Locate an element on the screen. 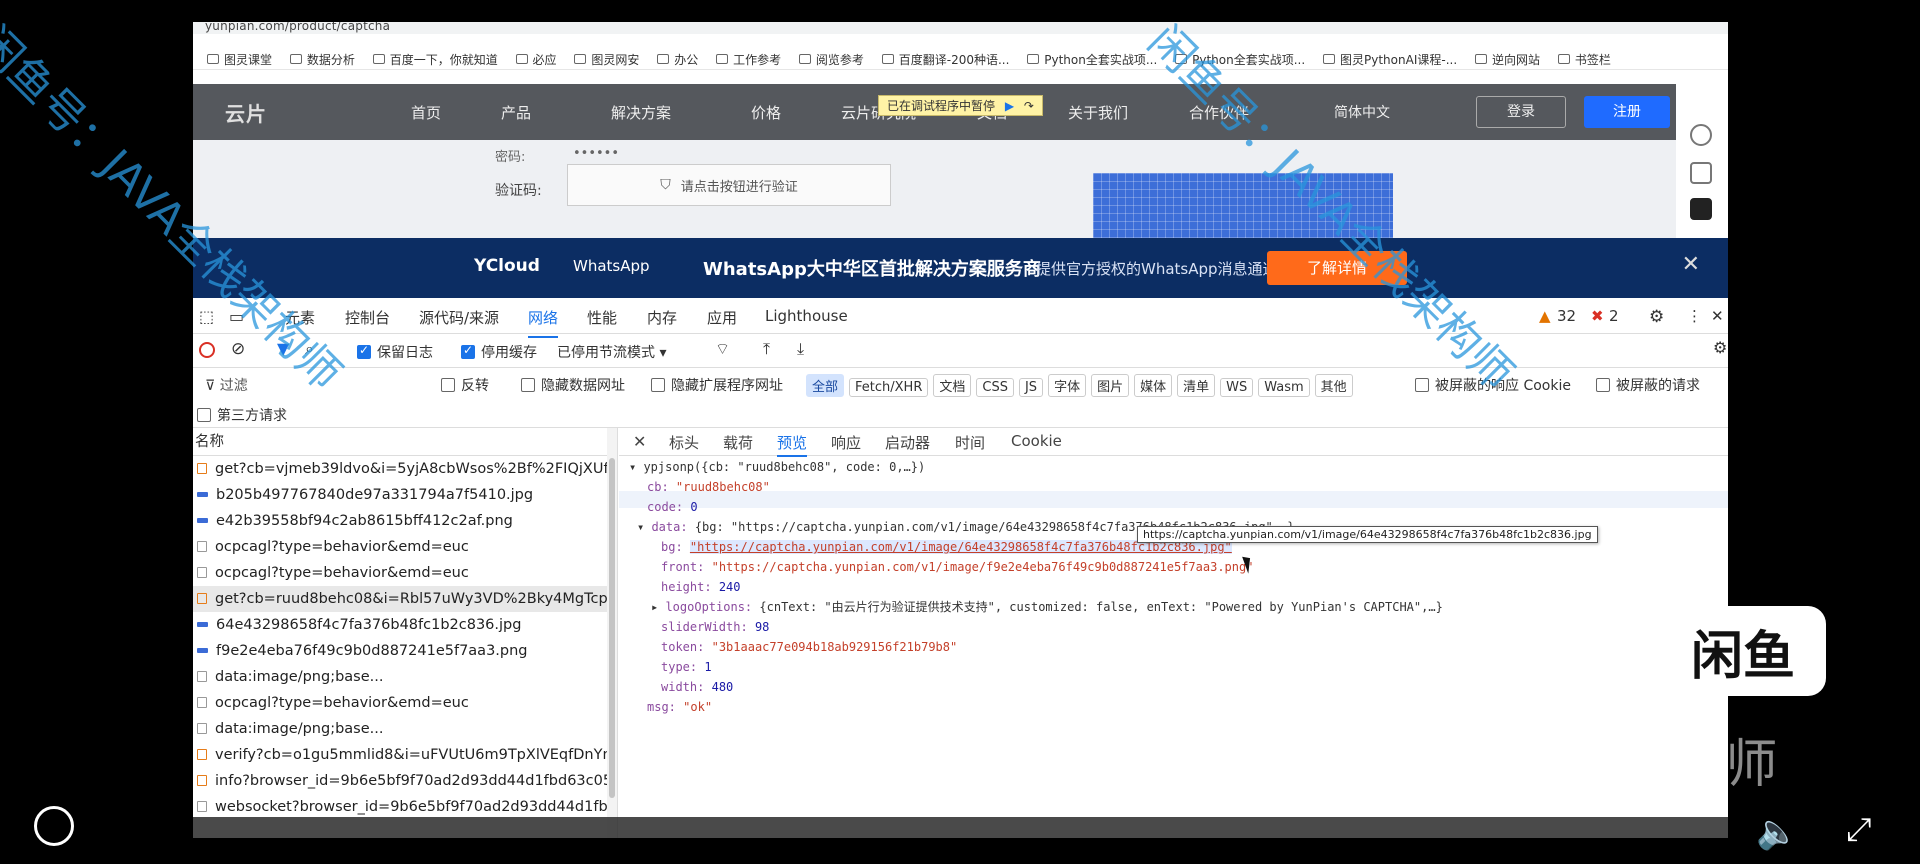 This screenshot has width=1920, height=864. register-button: 注册 is located at coordinates (1627, 112).